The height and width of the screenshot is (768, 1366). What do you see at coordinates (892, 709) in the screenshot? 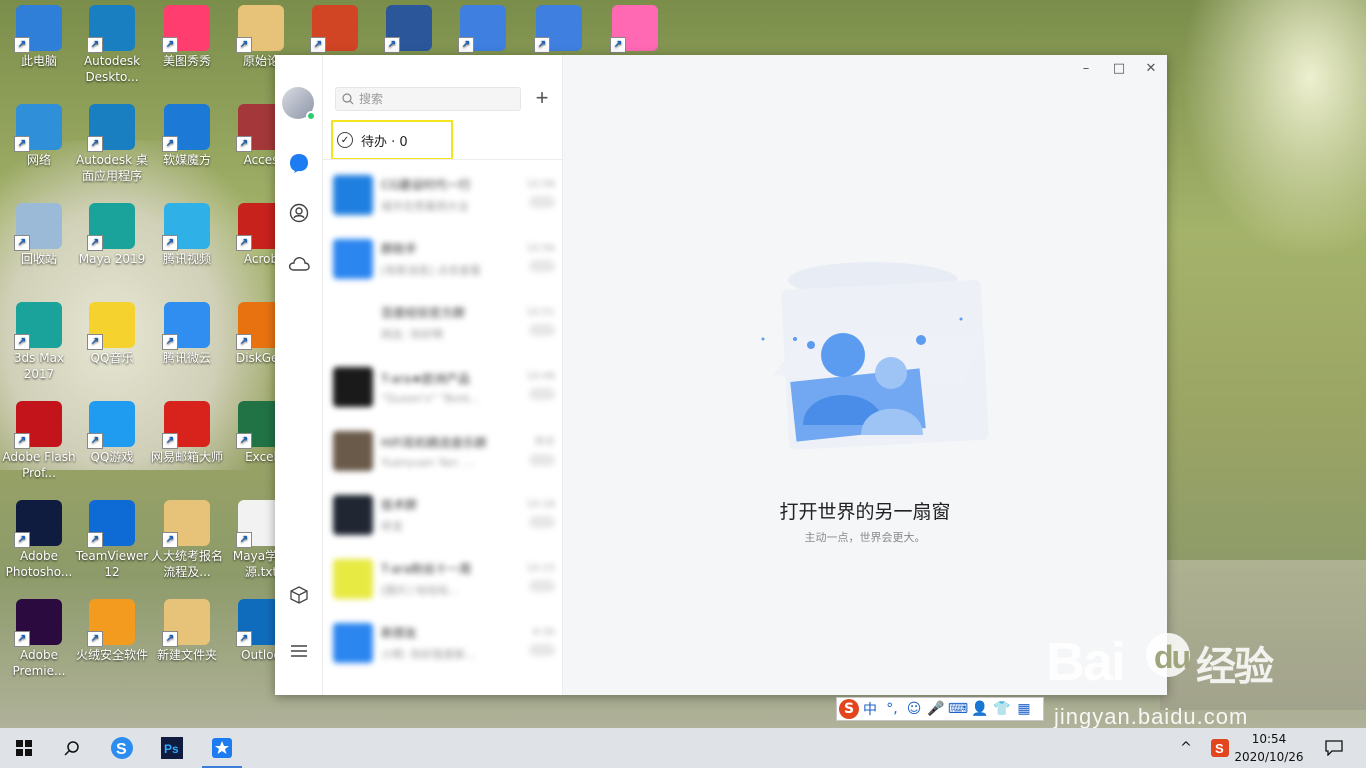
I see `punctuation-icon: °,` at bounding box center [892, 709].